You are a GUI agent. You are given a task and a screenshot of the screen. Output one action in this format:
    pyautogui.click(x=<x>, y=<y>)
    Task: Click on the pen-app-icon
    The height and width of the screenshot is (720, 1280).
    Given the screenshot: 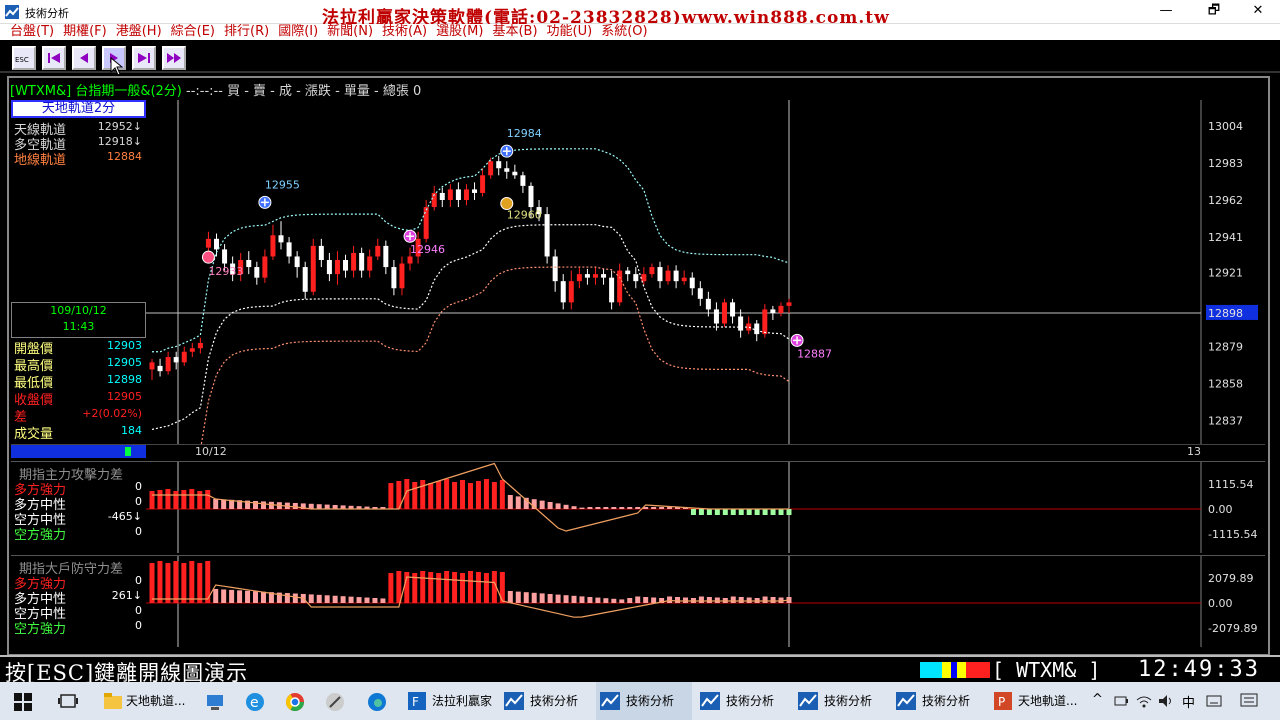 What is the action you would take?
    pyautogui.click(x=335, y=702)
    